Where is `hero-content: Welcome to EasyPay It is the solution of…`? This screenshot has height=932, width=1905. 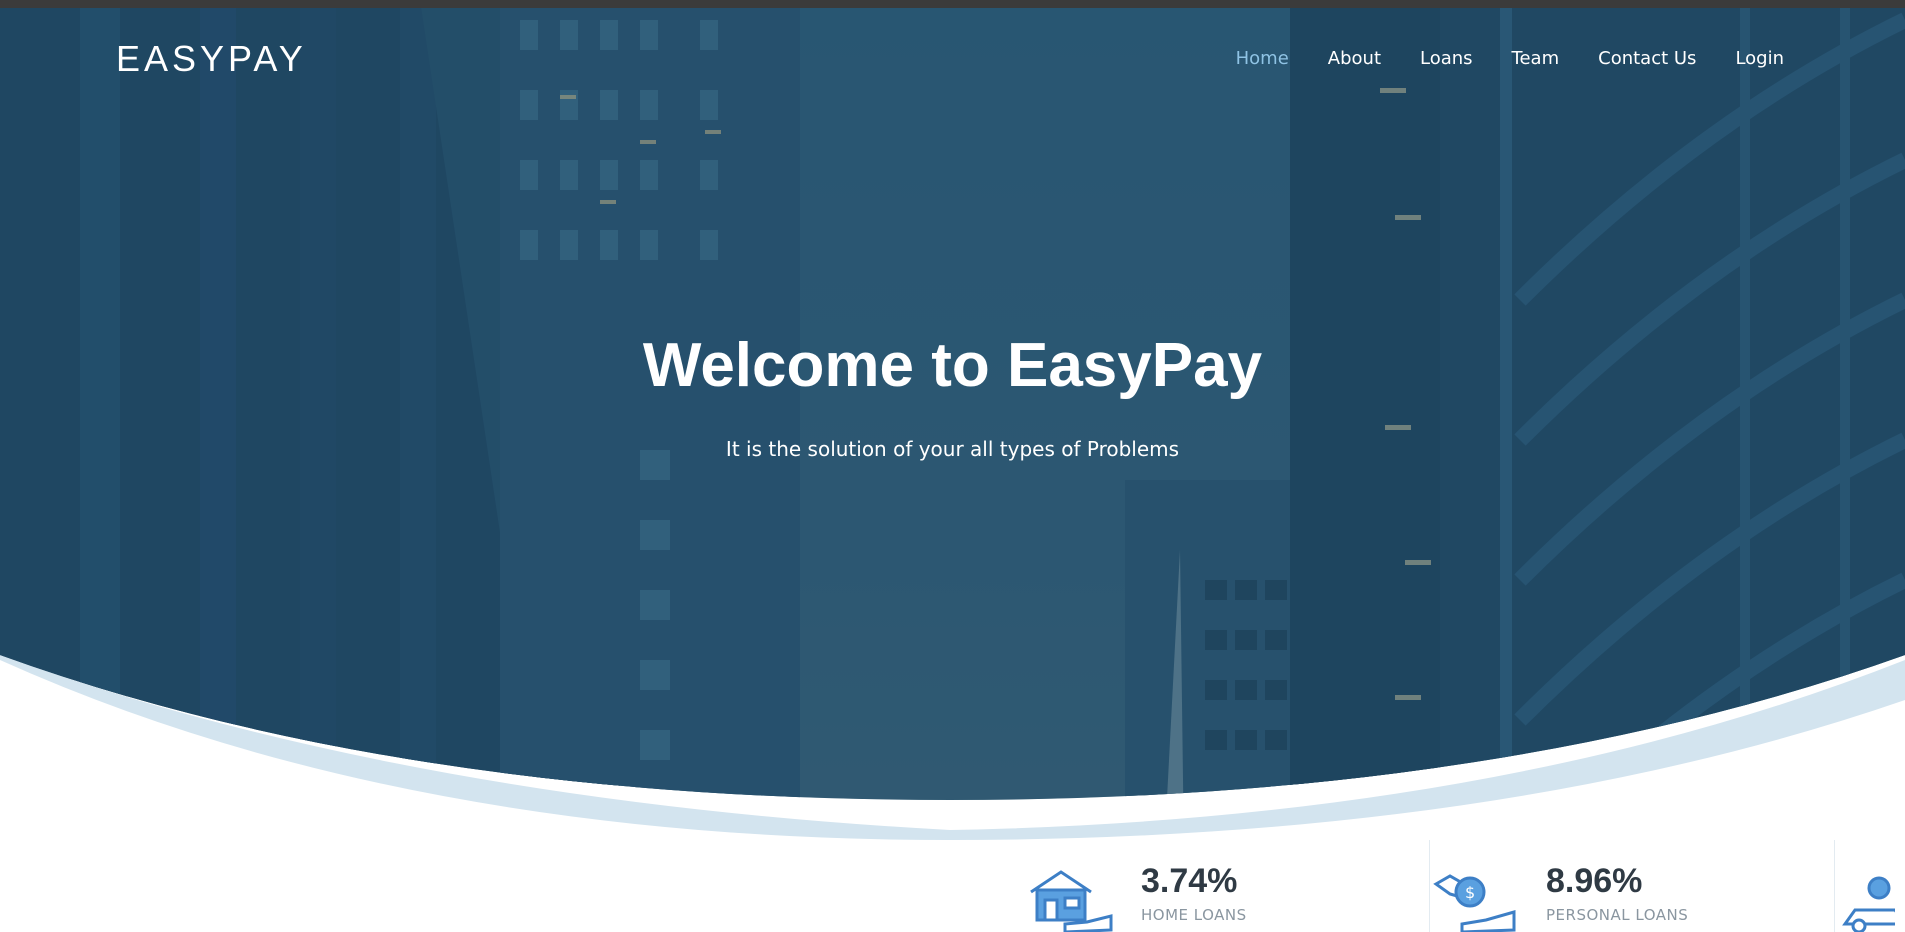
hero-content: Welcome to EasyPay It is the solution of… is located at coordinates (952, 395).